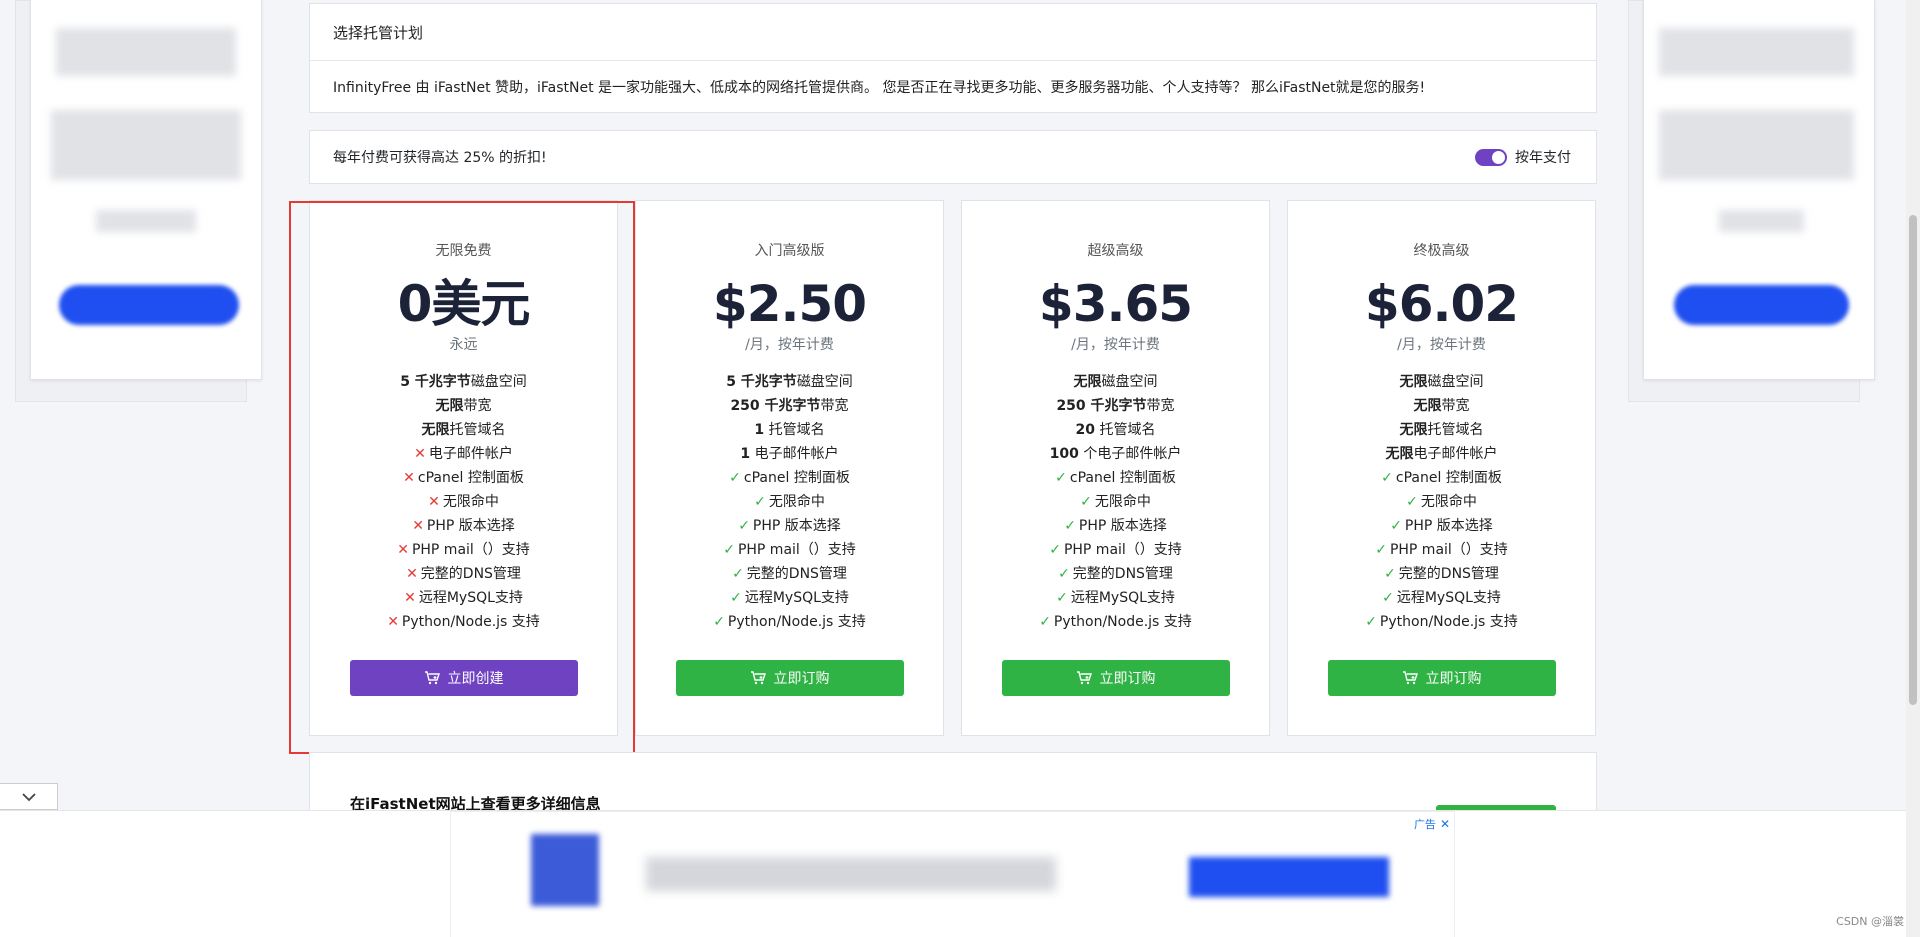 This screenshot has width=1920, height=937. I want to click on feature-text: PHP mail（）支持, so click(1448, 550).